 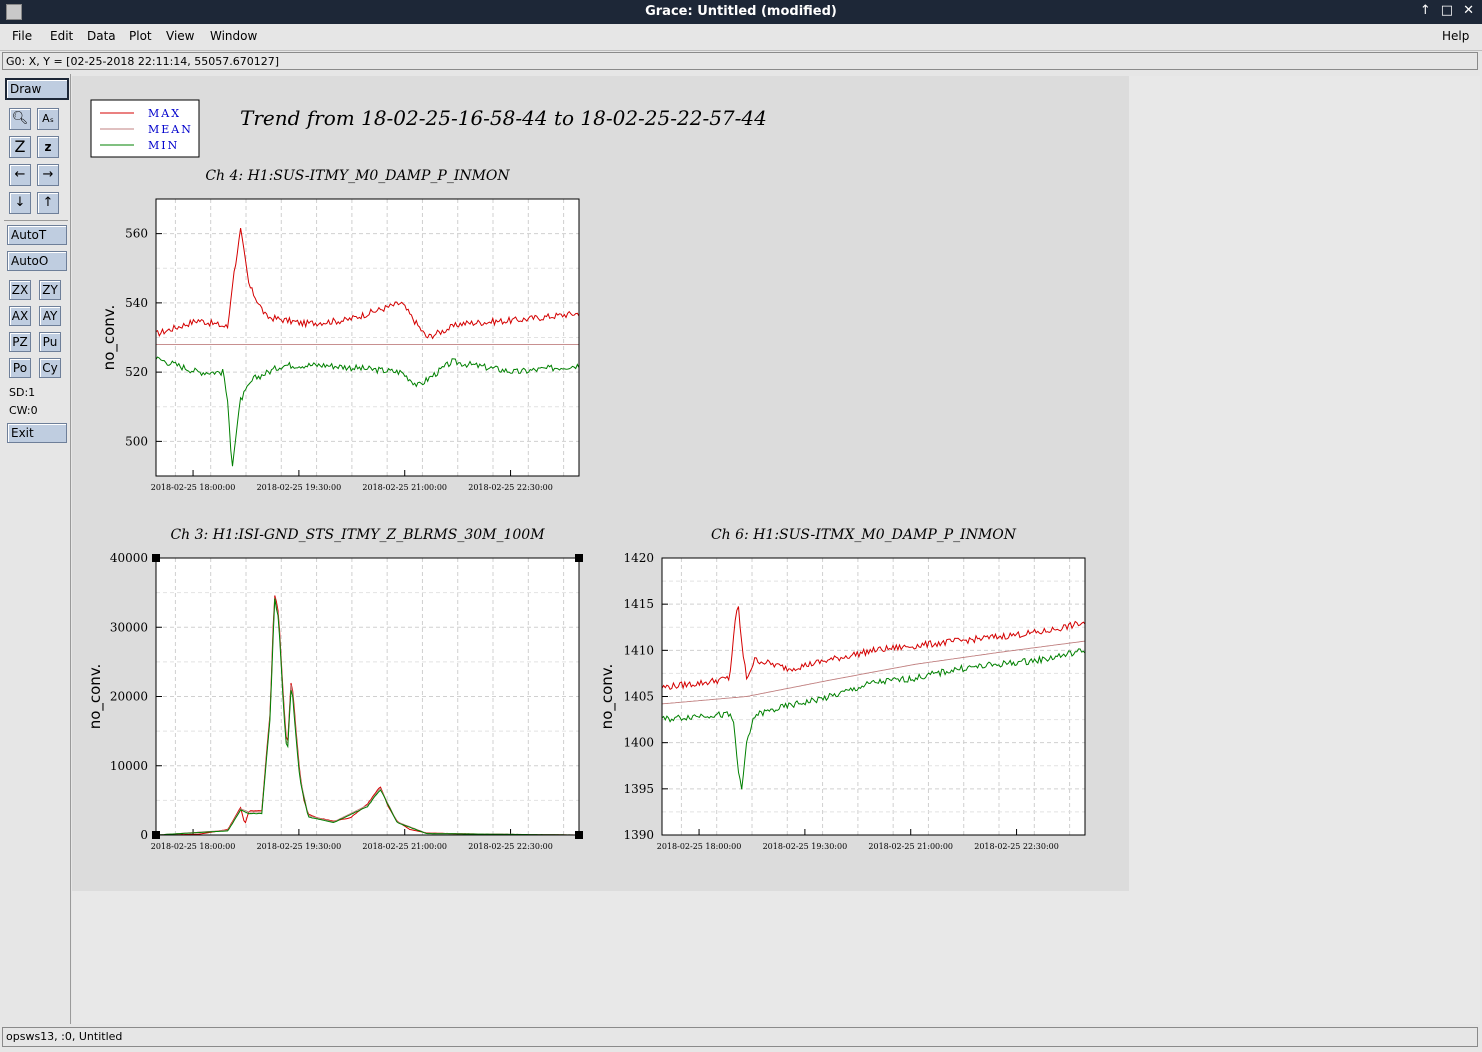 What do you see at coordinates (37, 89) in the screenshot?
I see `draw-button: Draw` at bounding box center [37, 89].